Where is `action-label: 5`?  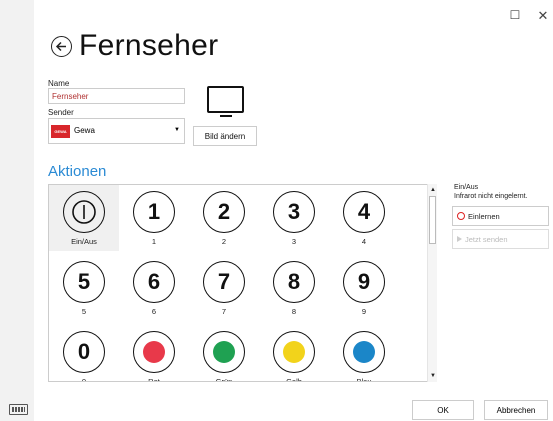
action-label: 5 is located at coordinates (84, 311).